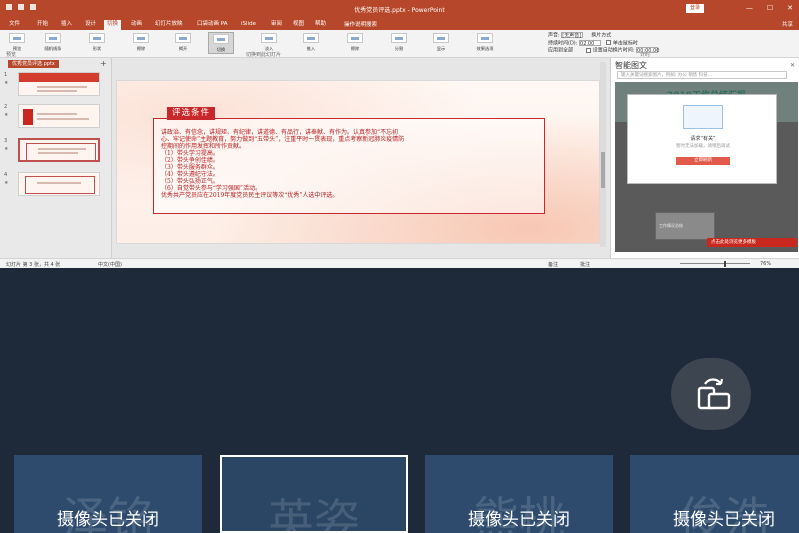  I want to click on effect-options-button: 效果选项, so click(485, 43).